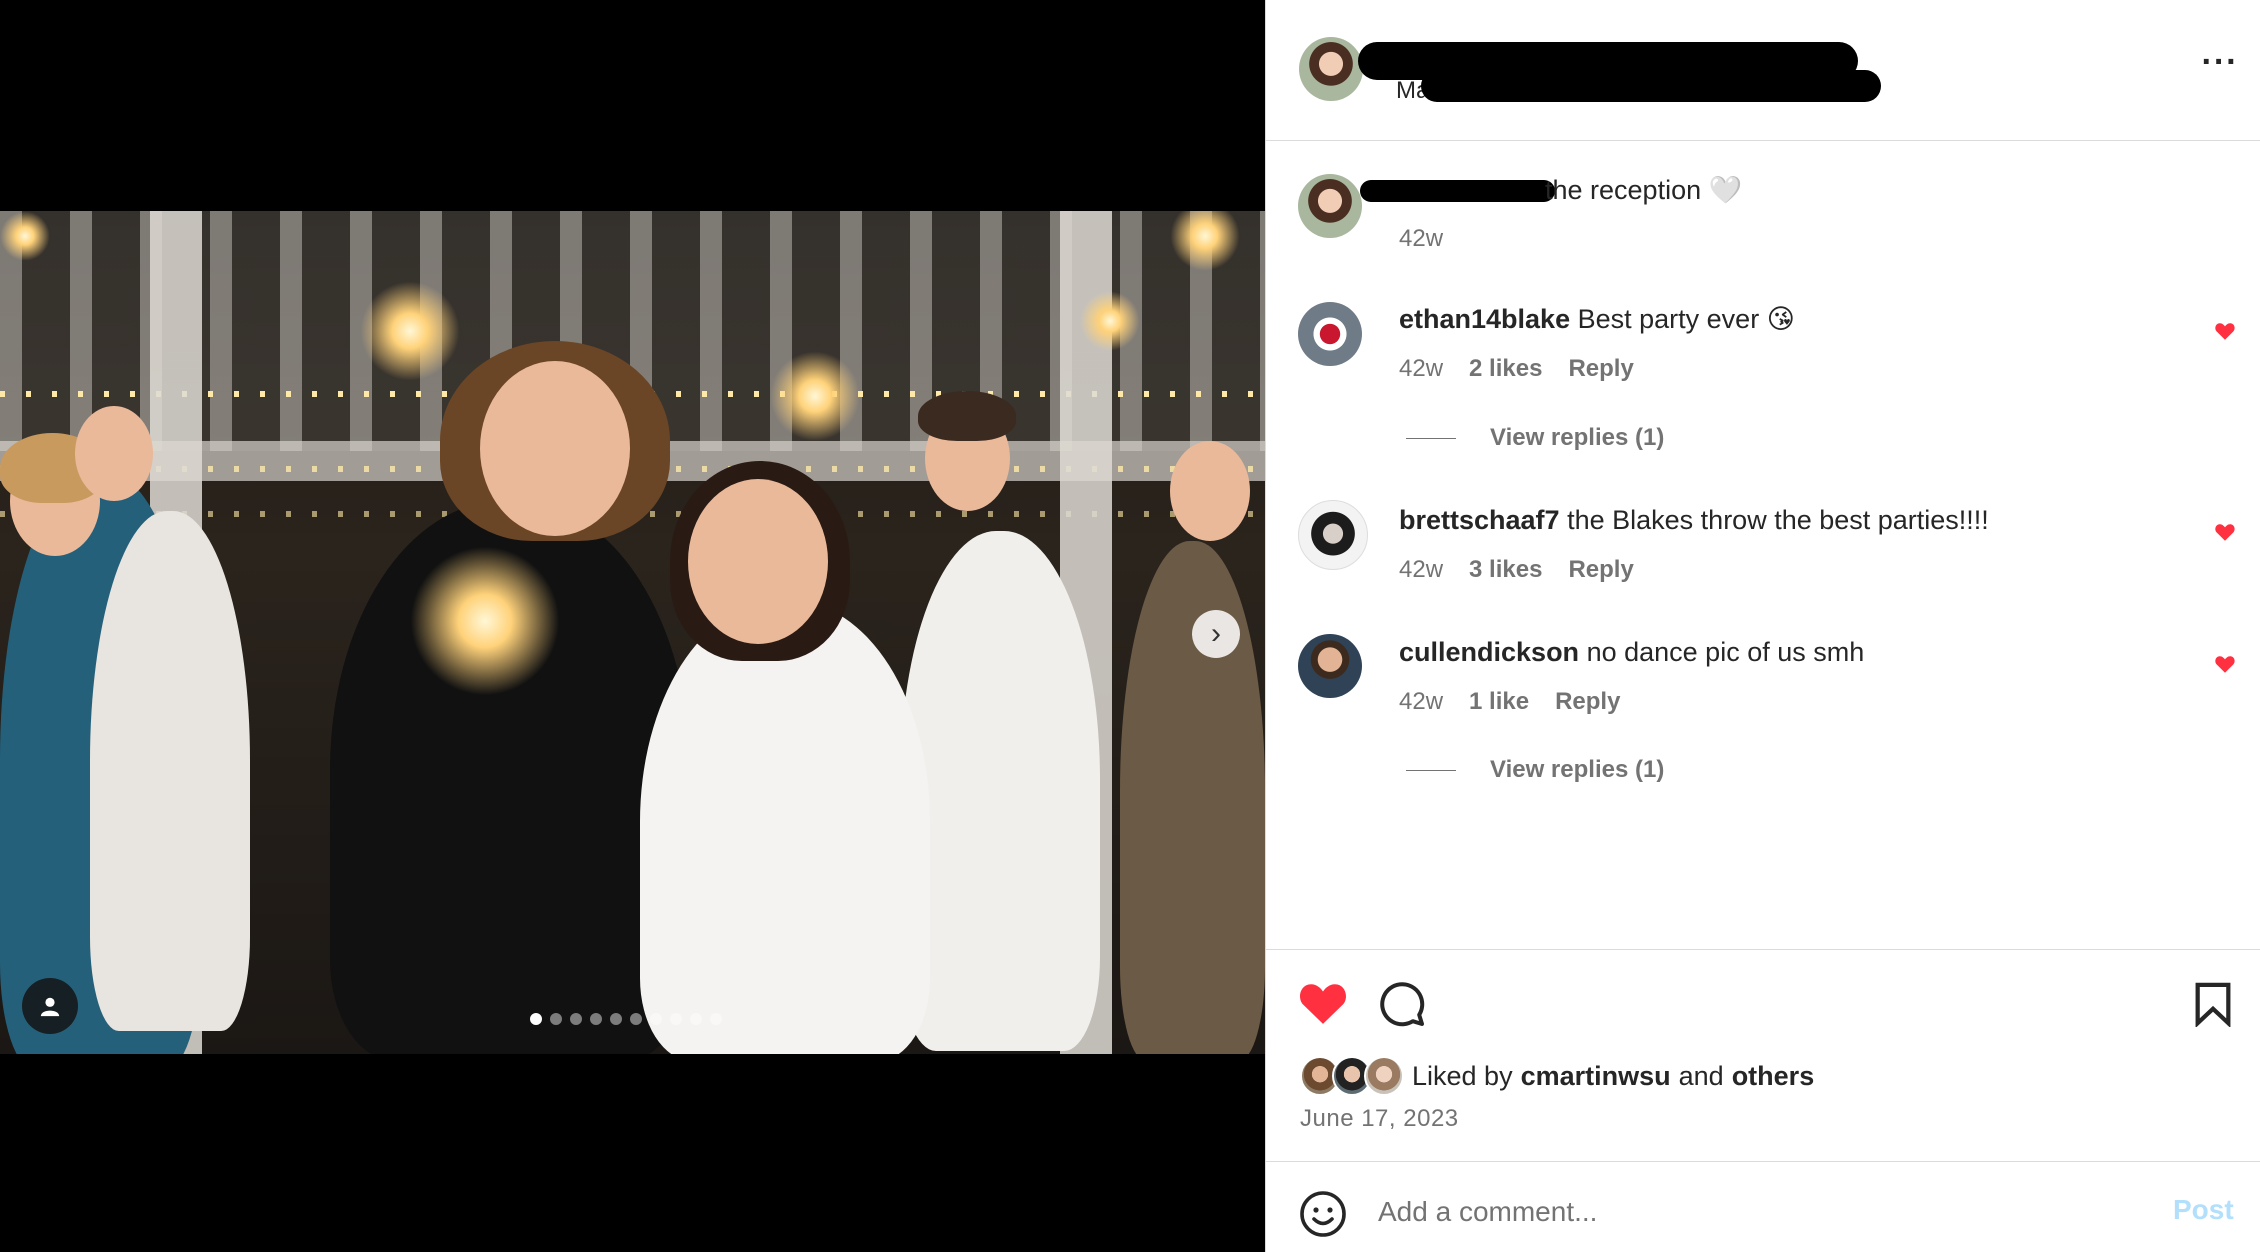 Image resolution: width=2260 pixels, height=1252 pixels. What do you see at coordinates (1725, 652) in the screenshot?
I see `comment-message: no dance pic of us smh` at bounding box center [1725, 652].